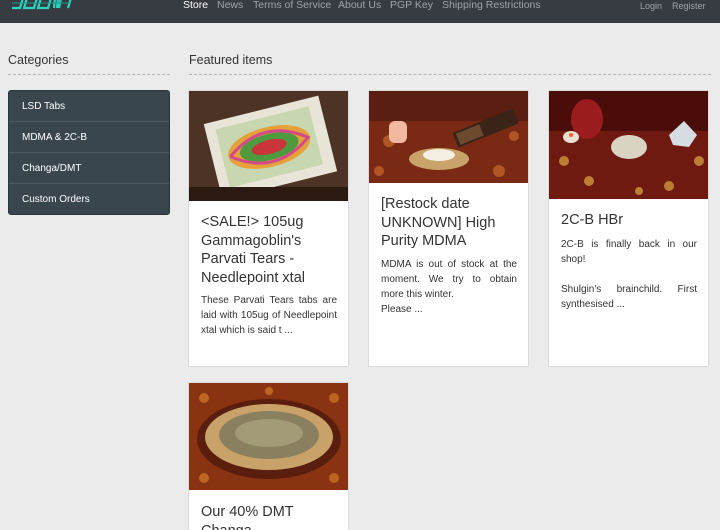 The width and height of the screenshot is (720, 530). Describe the element at coordinates (269, 516) in the screenshot. I see `product-title: Our 40% DMT Changa` at that location.